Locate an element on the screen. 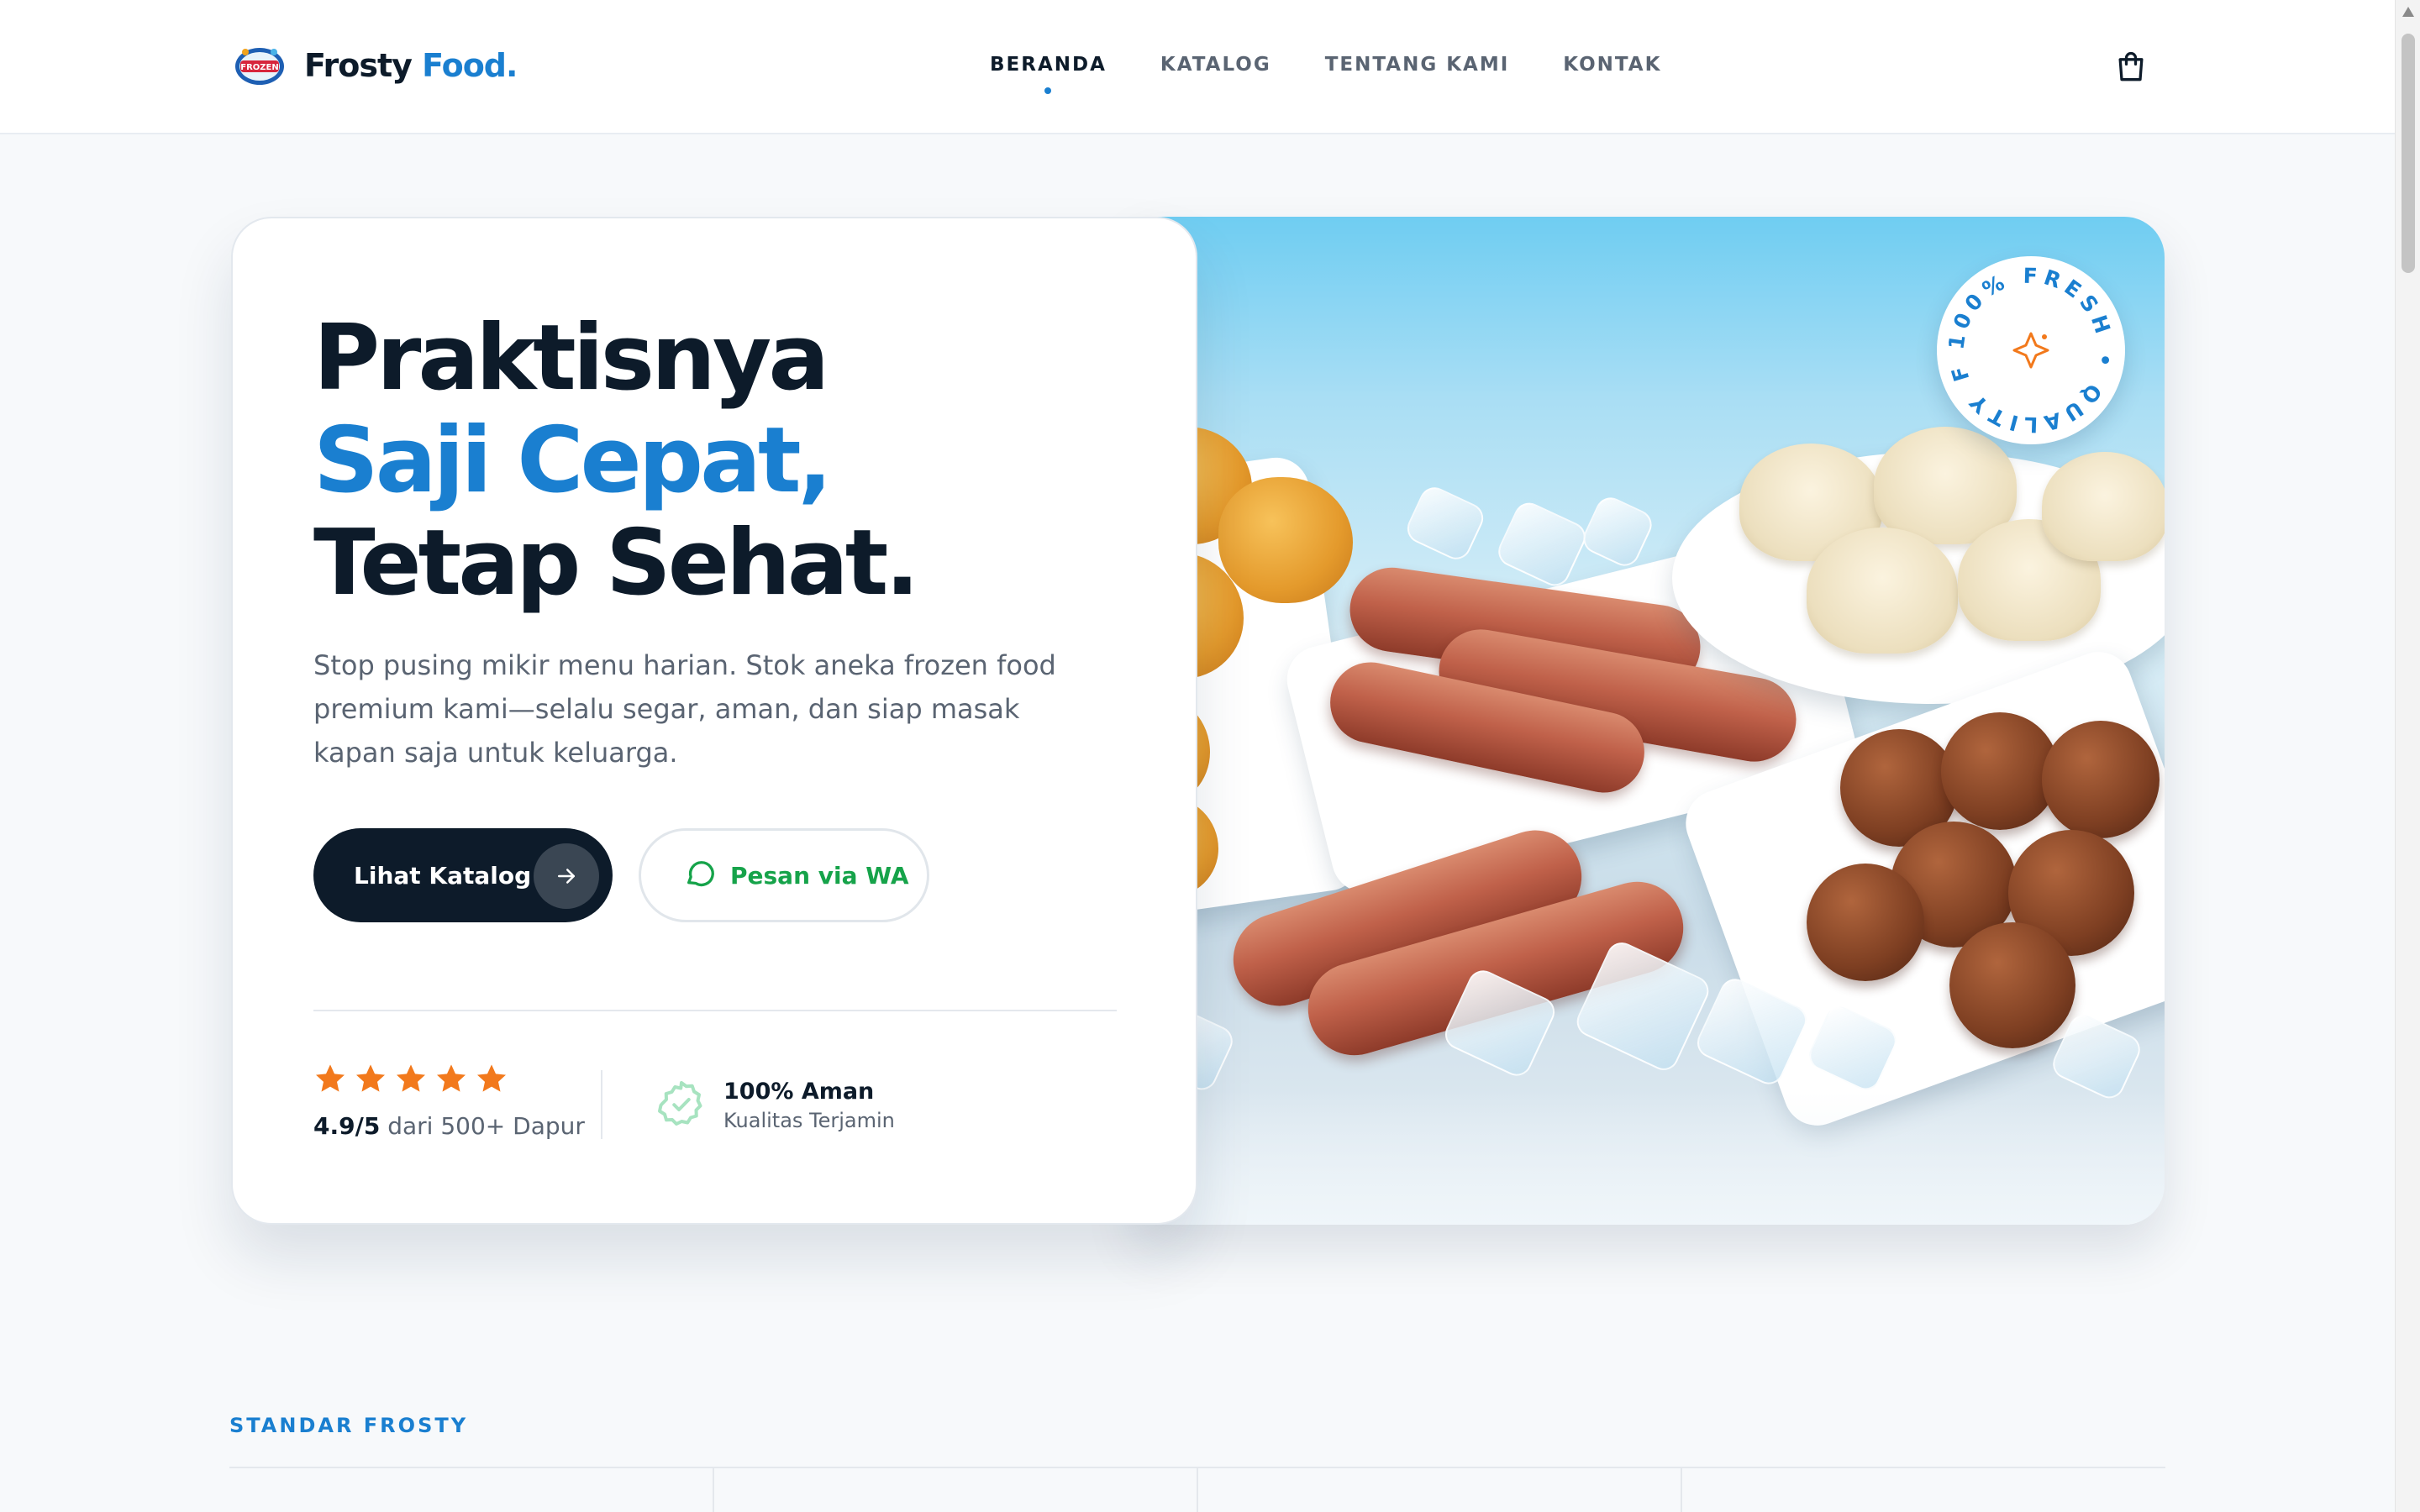 This screenshot has width=2420, height=1512. brand-name: Frosty Food. is located at coordinates (411, 65).